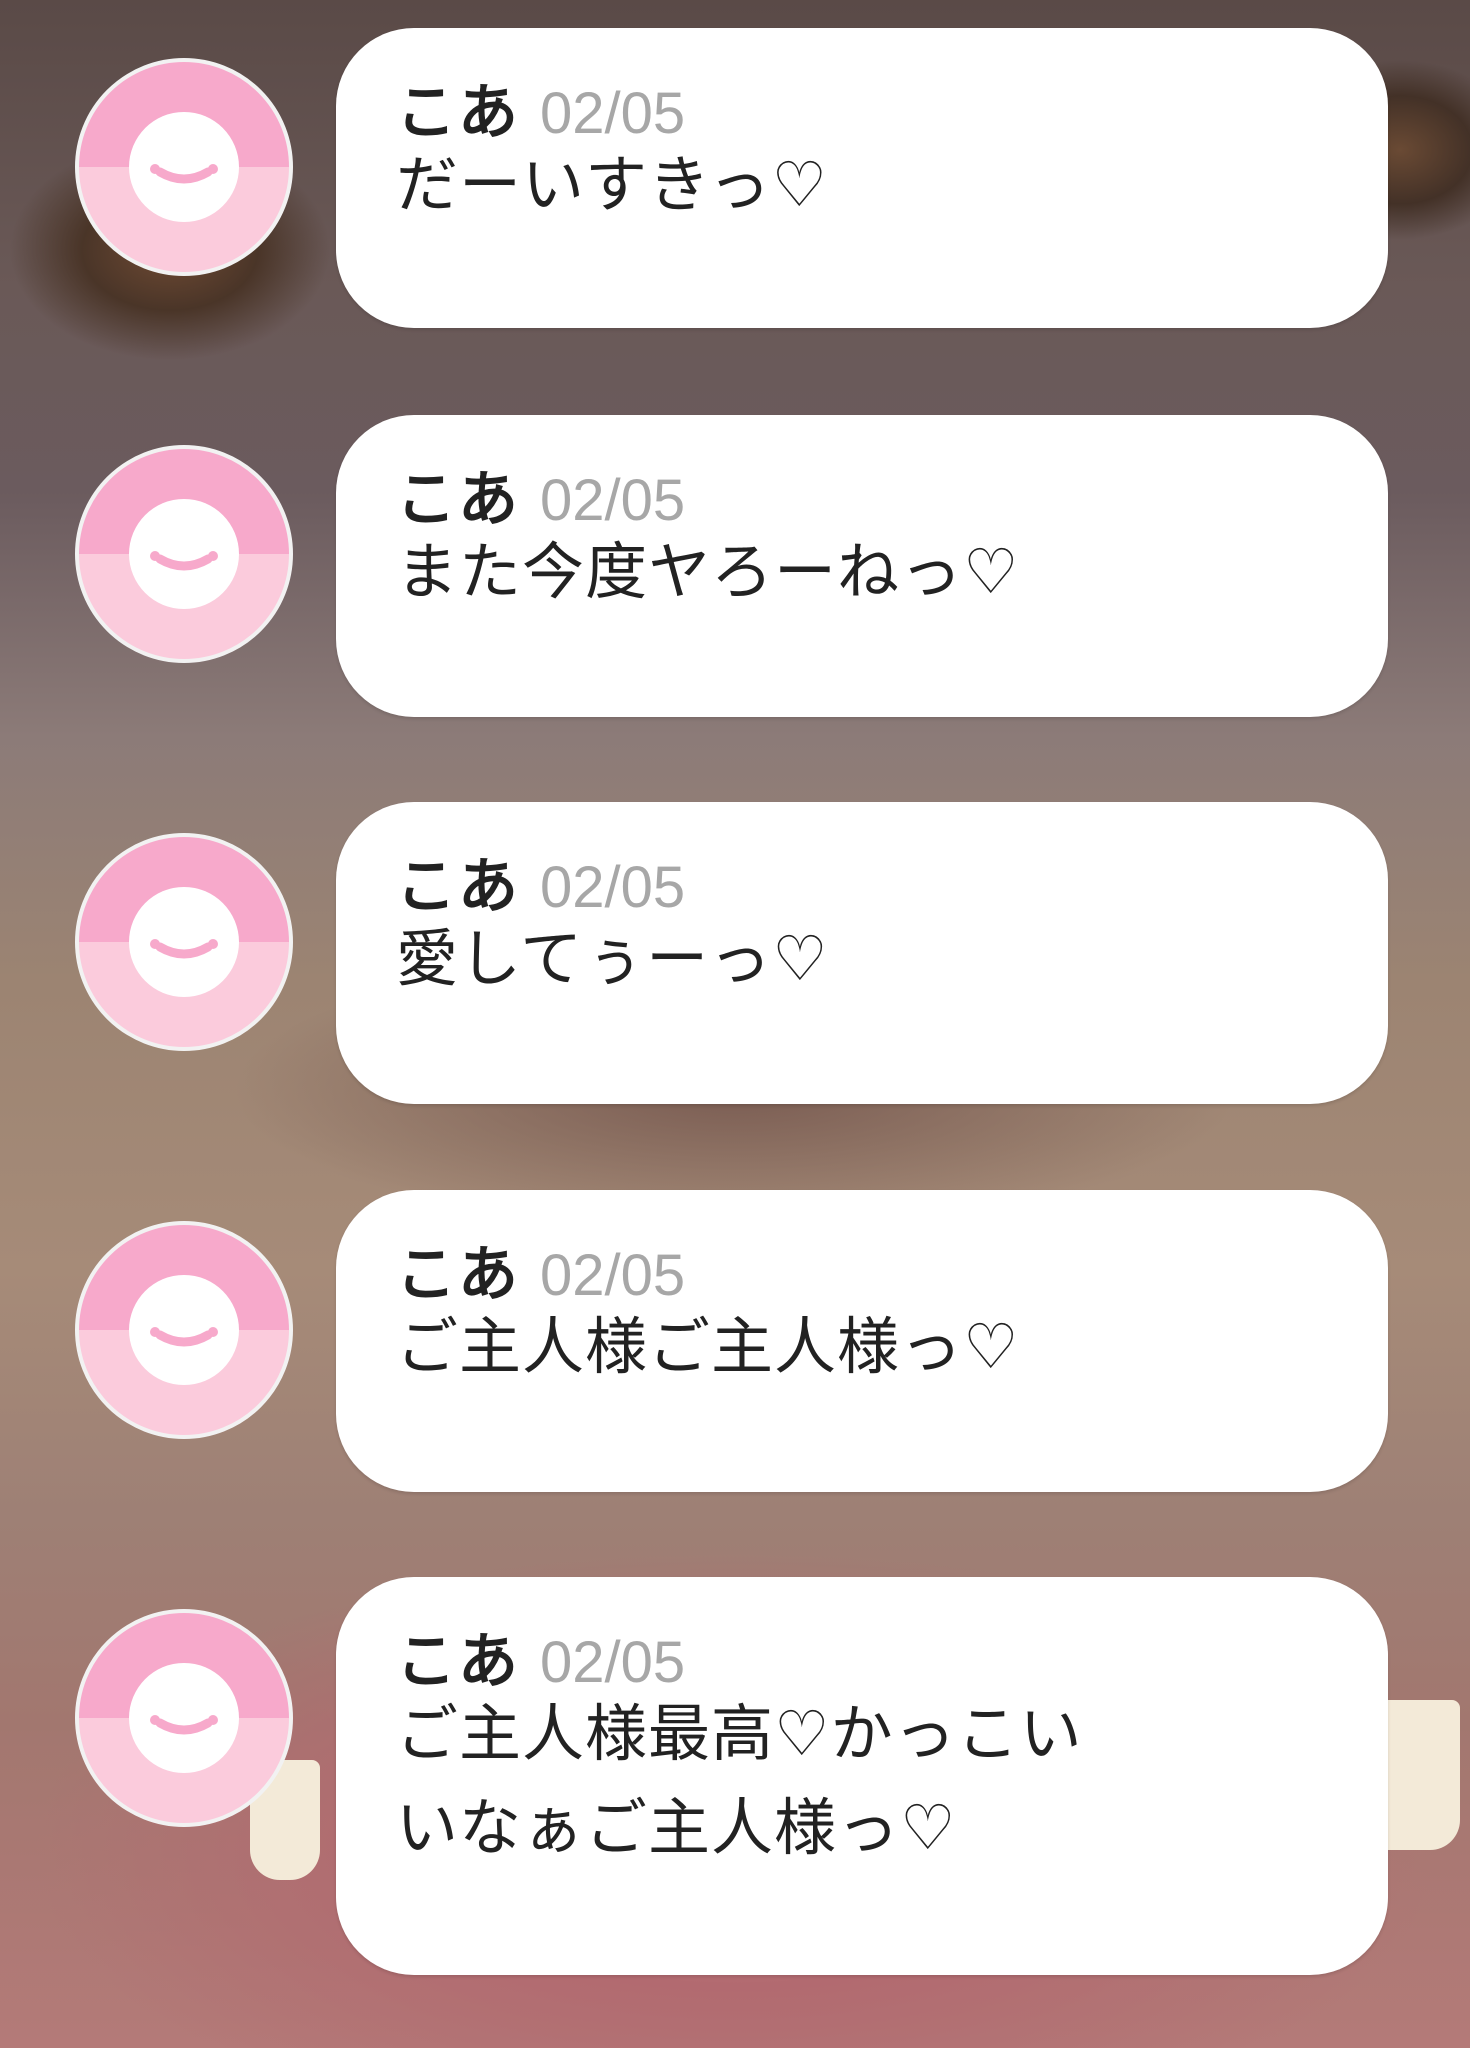 The width and height of the screenshot is (1470, 2048). I want to click on message-text: また今度ヤろーねっ♡, so click(708, 571).